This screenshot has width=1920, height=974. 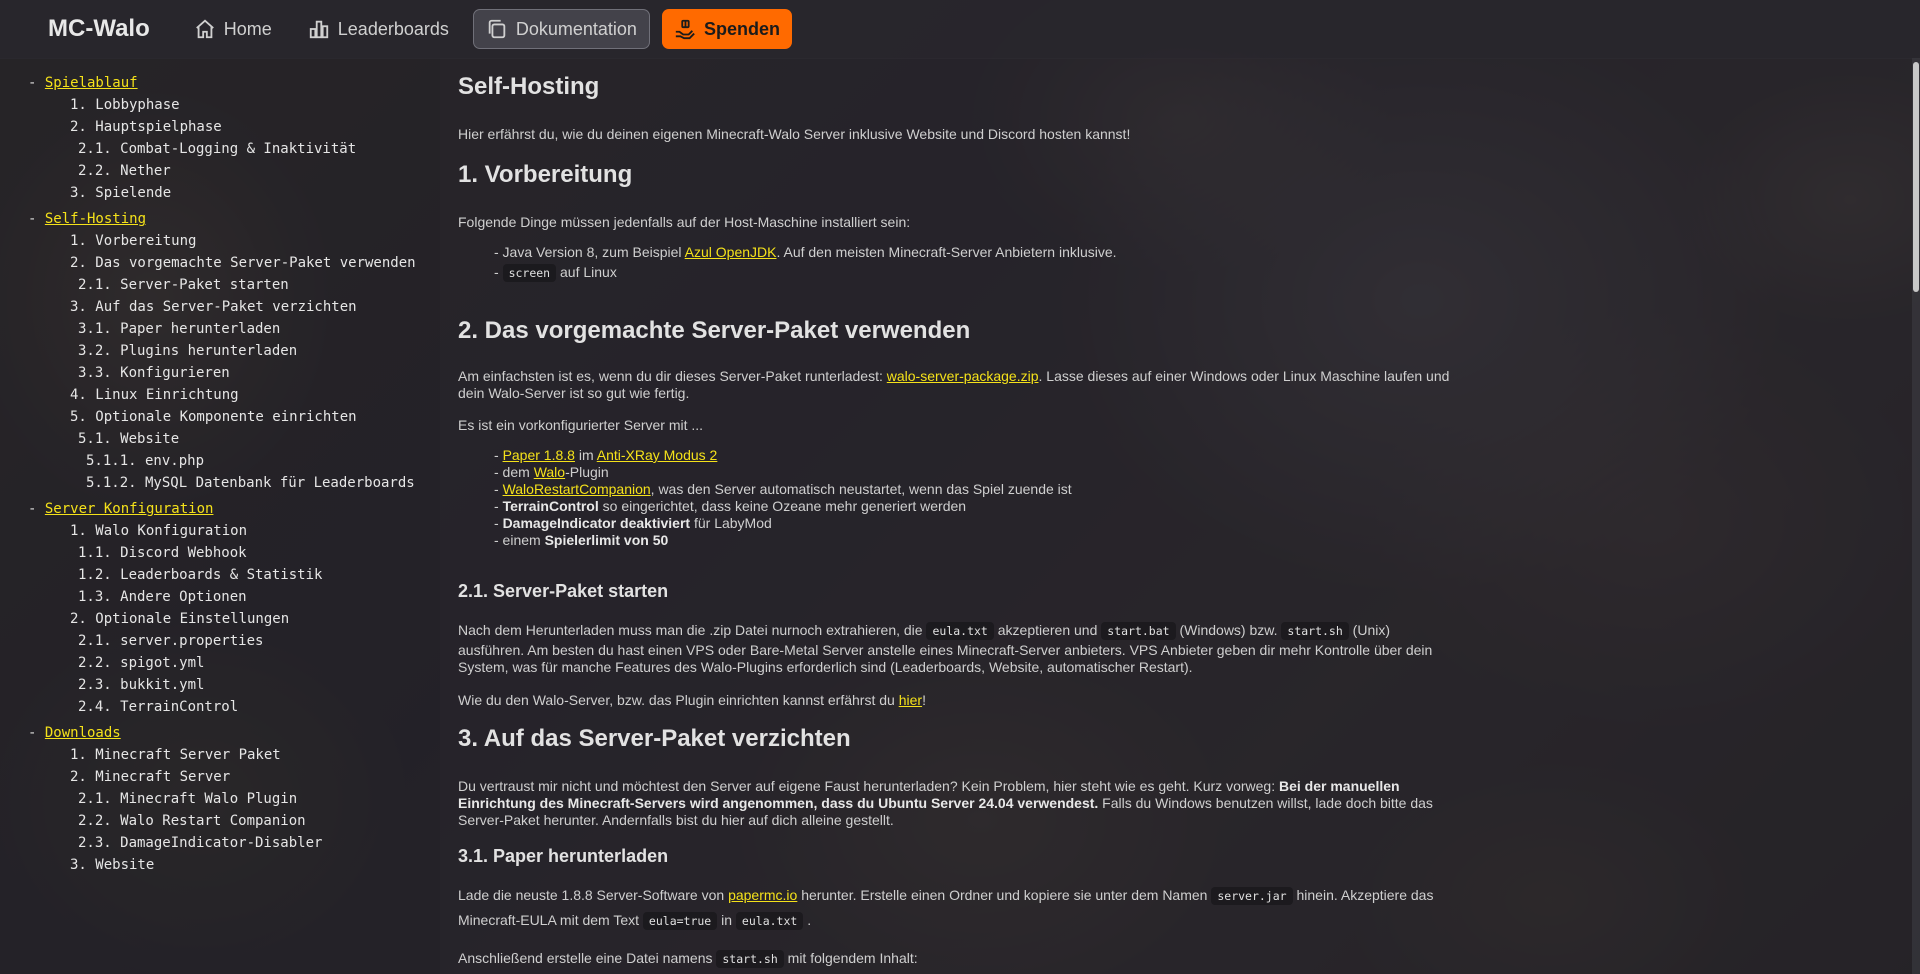 I want to click on page-title: Self-Hosting, so click(x=529, y=86).